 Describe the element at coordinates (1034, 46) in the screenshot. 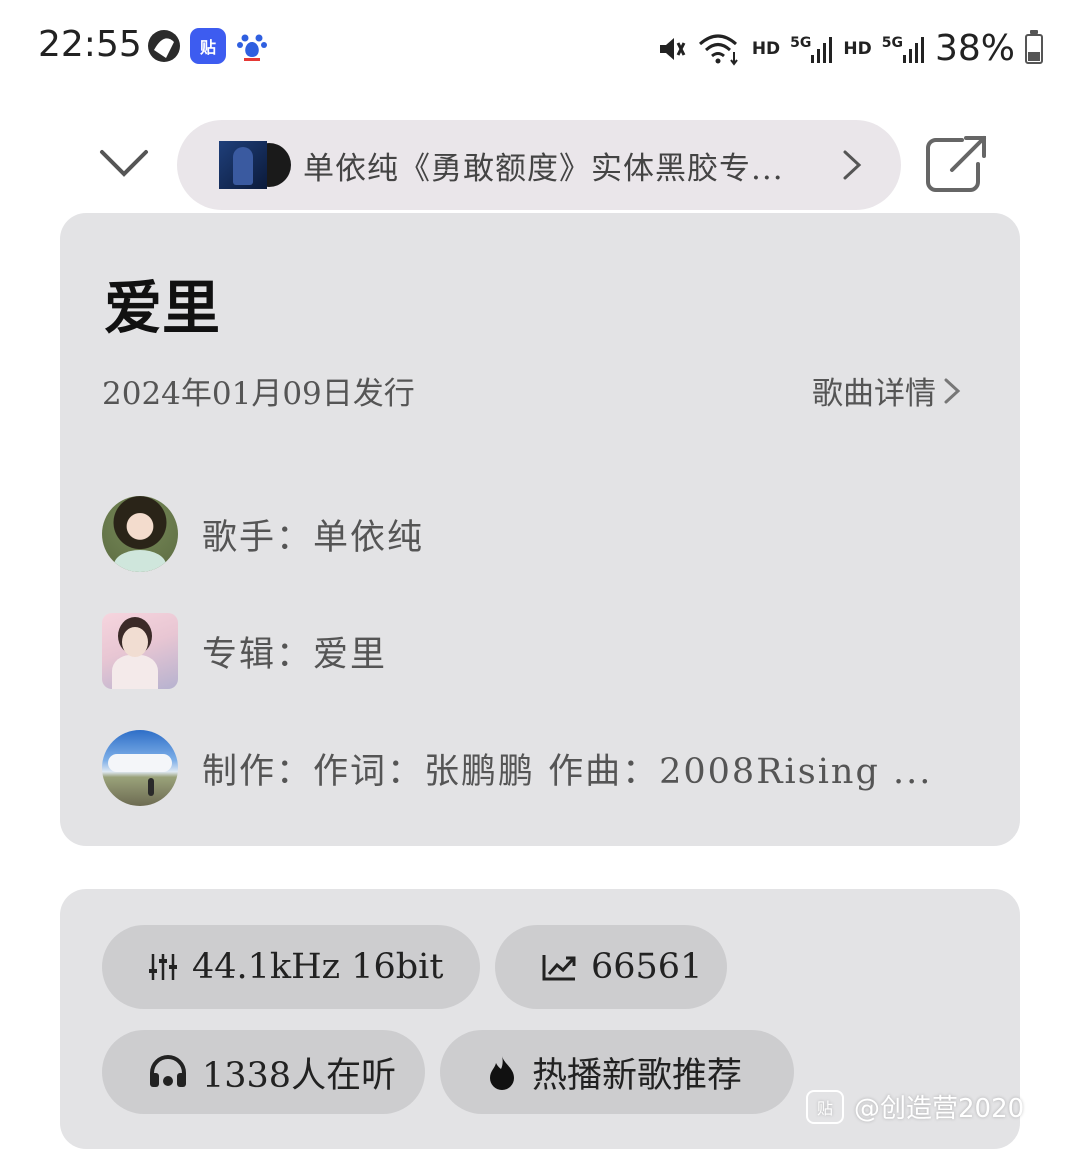

I see `battery-icon` at that location.